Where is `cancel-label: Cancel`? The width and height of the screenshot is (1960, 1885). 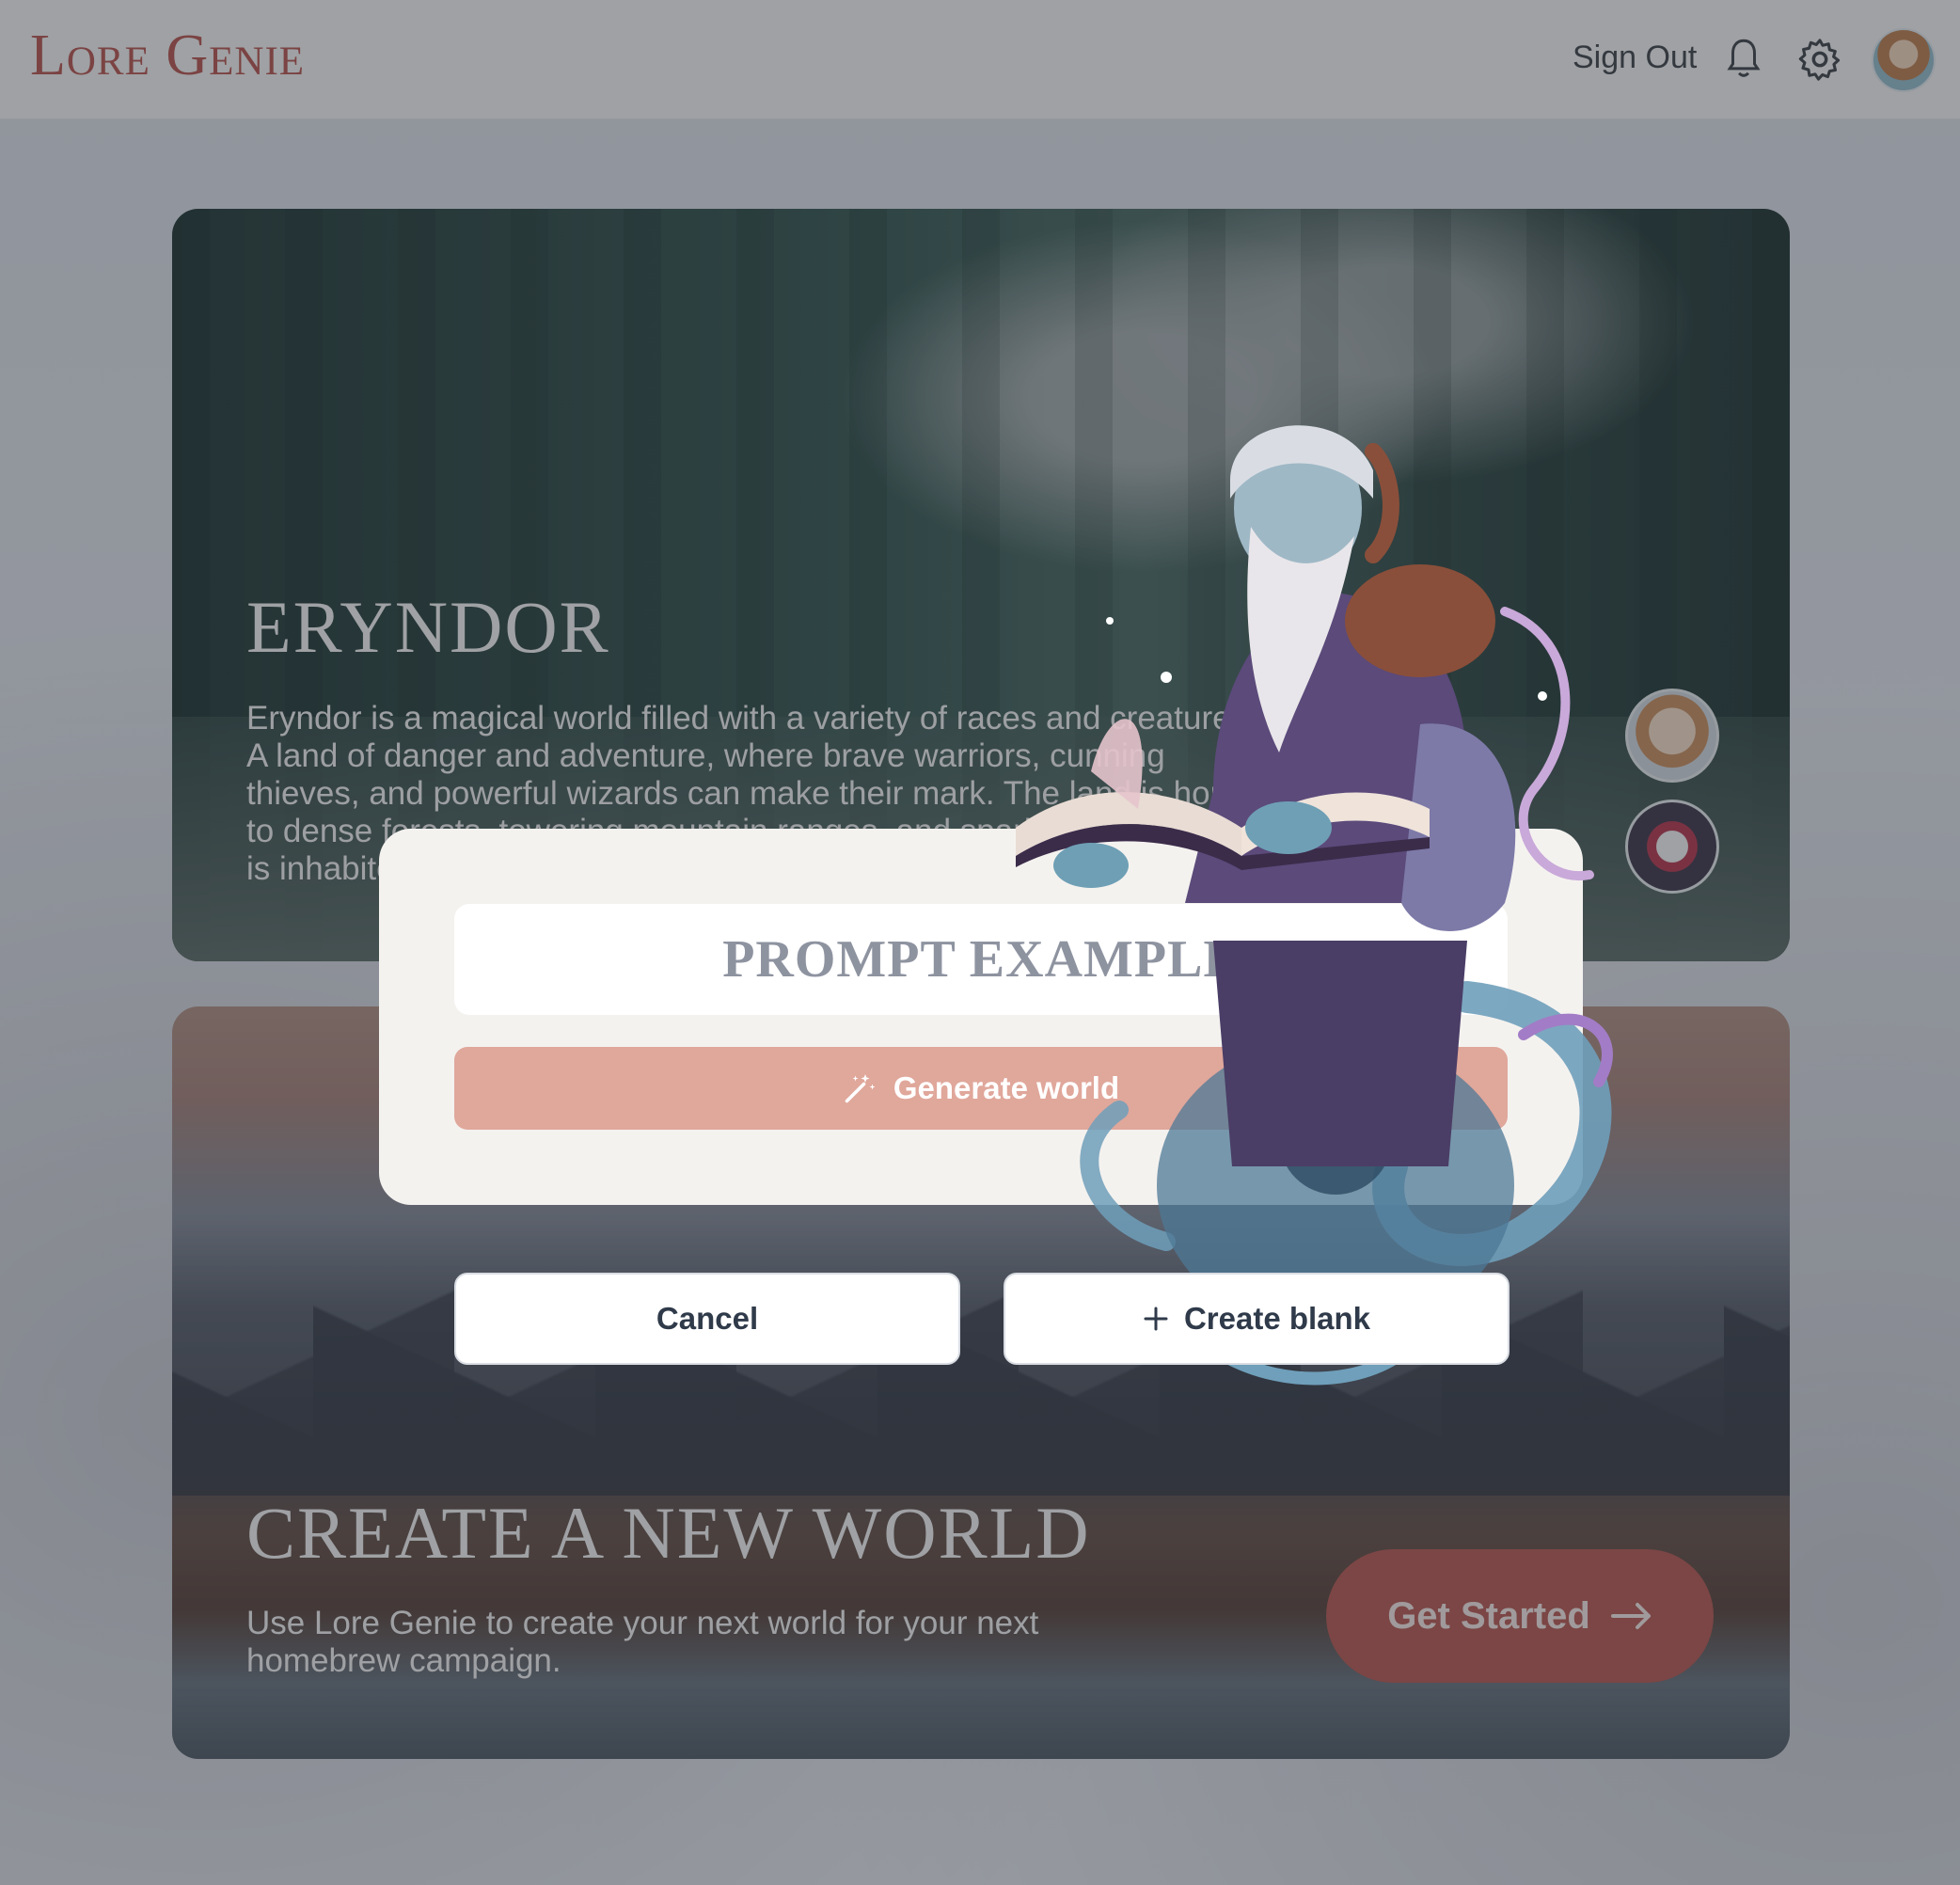
cancel-label: Cancel is located at coordinates (708, 1318).